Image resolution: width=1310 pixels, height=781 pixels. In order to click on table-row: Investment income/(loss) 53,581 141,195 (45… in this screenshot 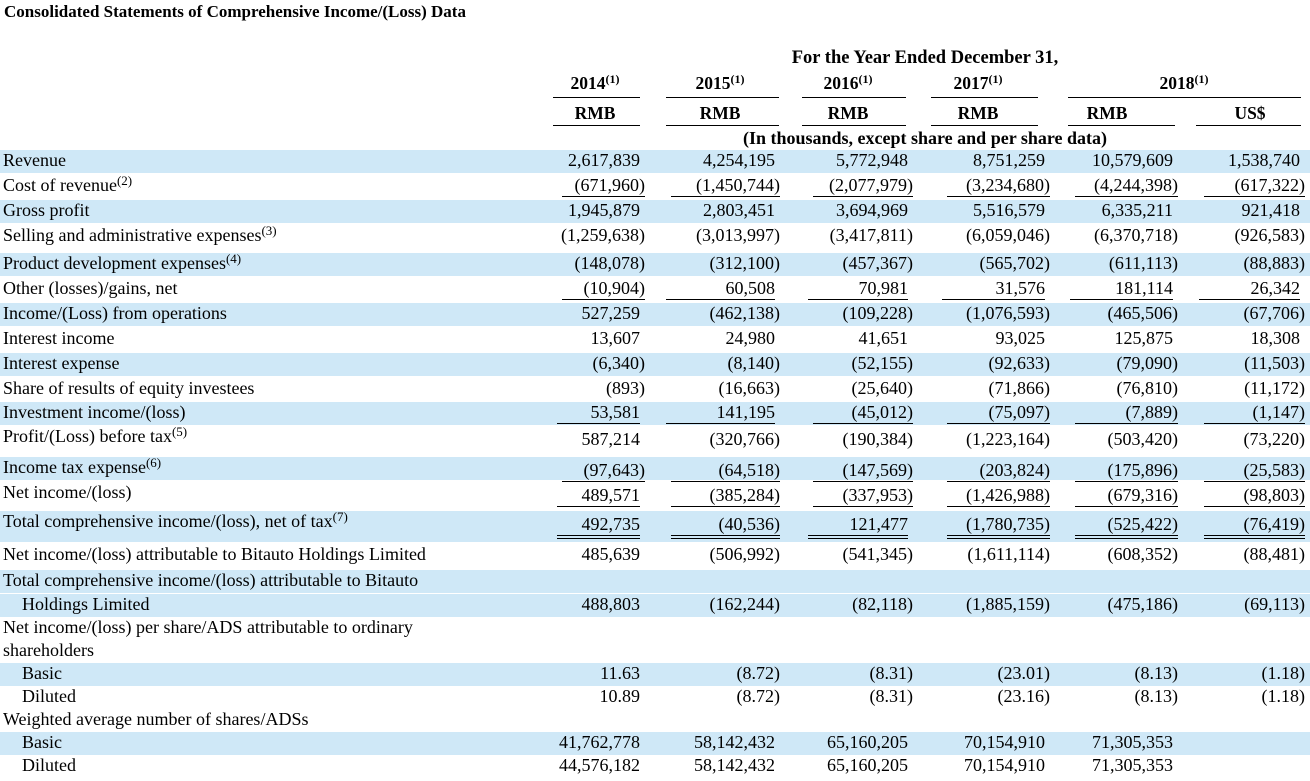, I will do `click(655, 413)`.